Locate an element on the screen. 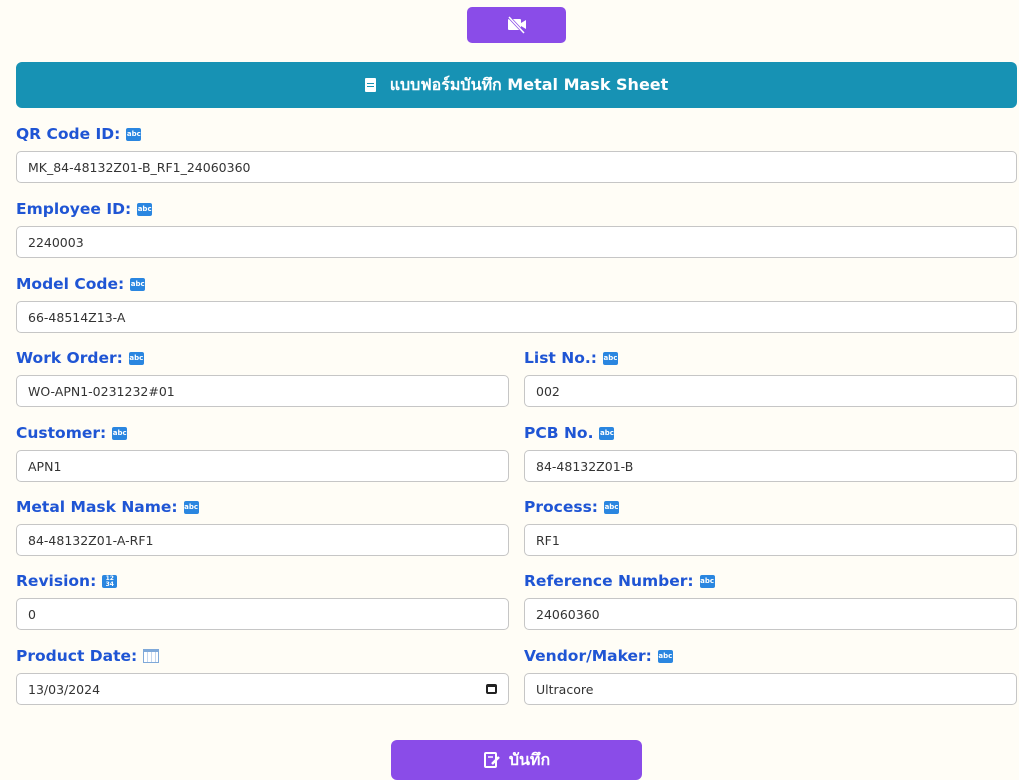 This screenshot has height=780, width=1019. vendor-maker-field: Vendor/Maker: abc Ultracore is located at coordinates (770, 675).